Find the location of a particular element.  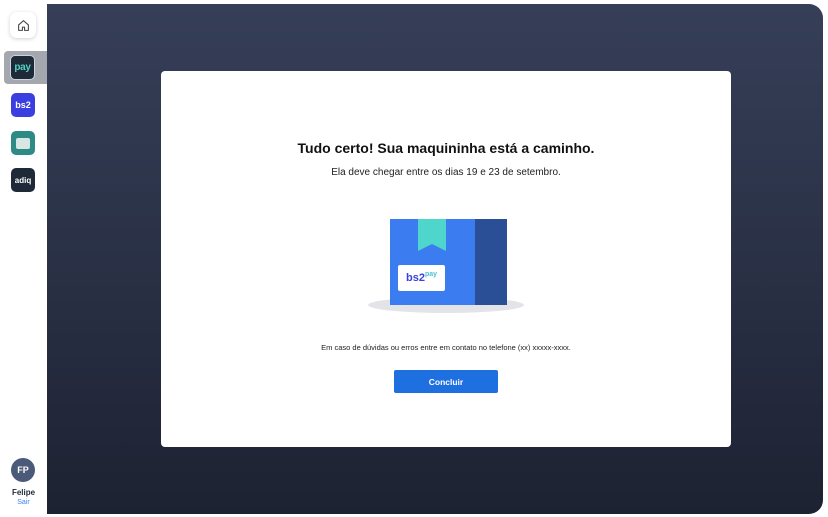

package-label-pay: pay is located at coordinates (431, 274).